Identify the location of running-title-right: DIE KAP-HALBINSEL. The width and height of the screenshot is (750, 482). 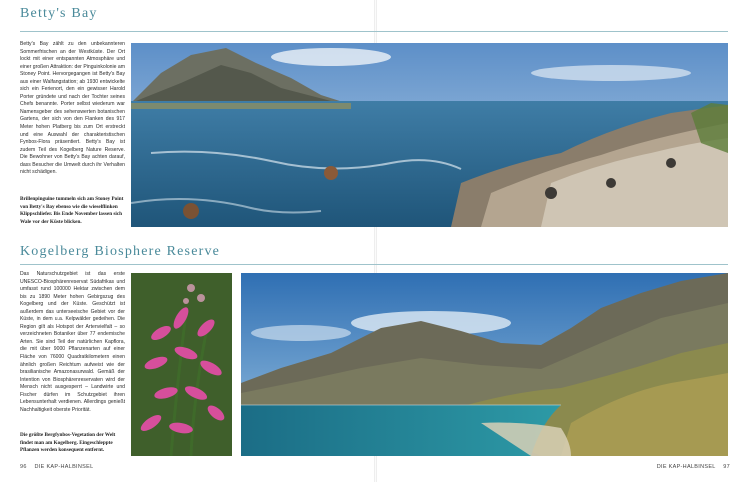
(686, 467).